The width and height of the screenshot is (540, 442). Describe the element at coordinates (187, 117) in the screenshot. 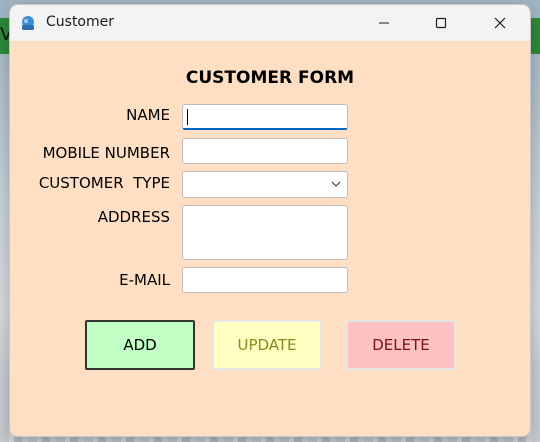

I see `text-caret` at that location.